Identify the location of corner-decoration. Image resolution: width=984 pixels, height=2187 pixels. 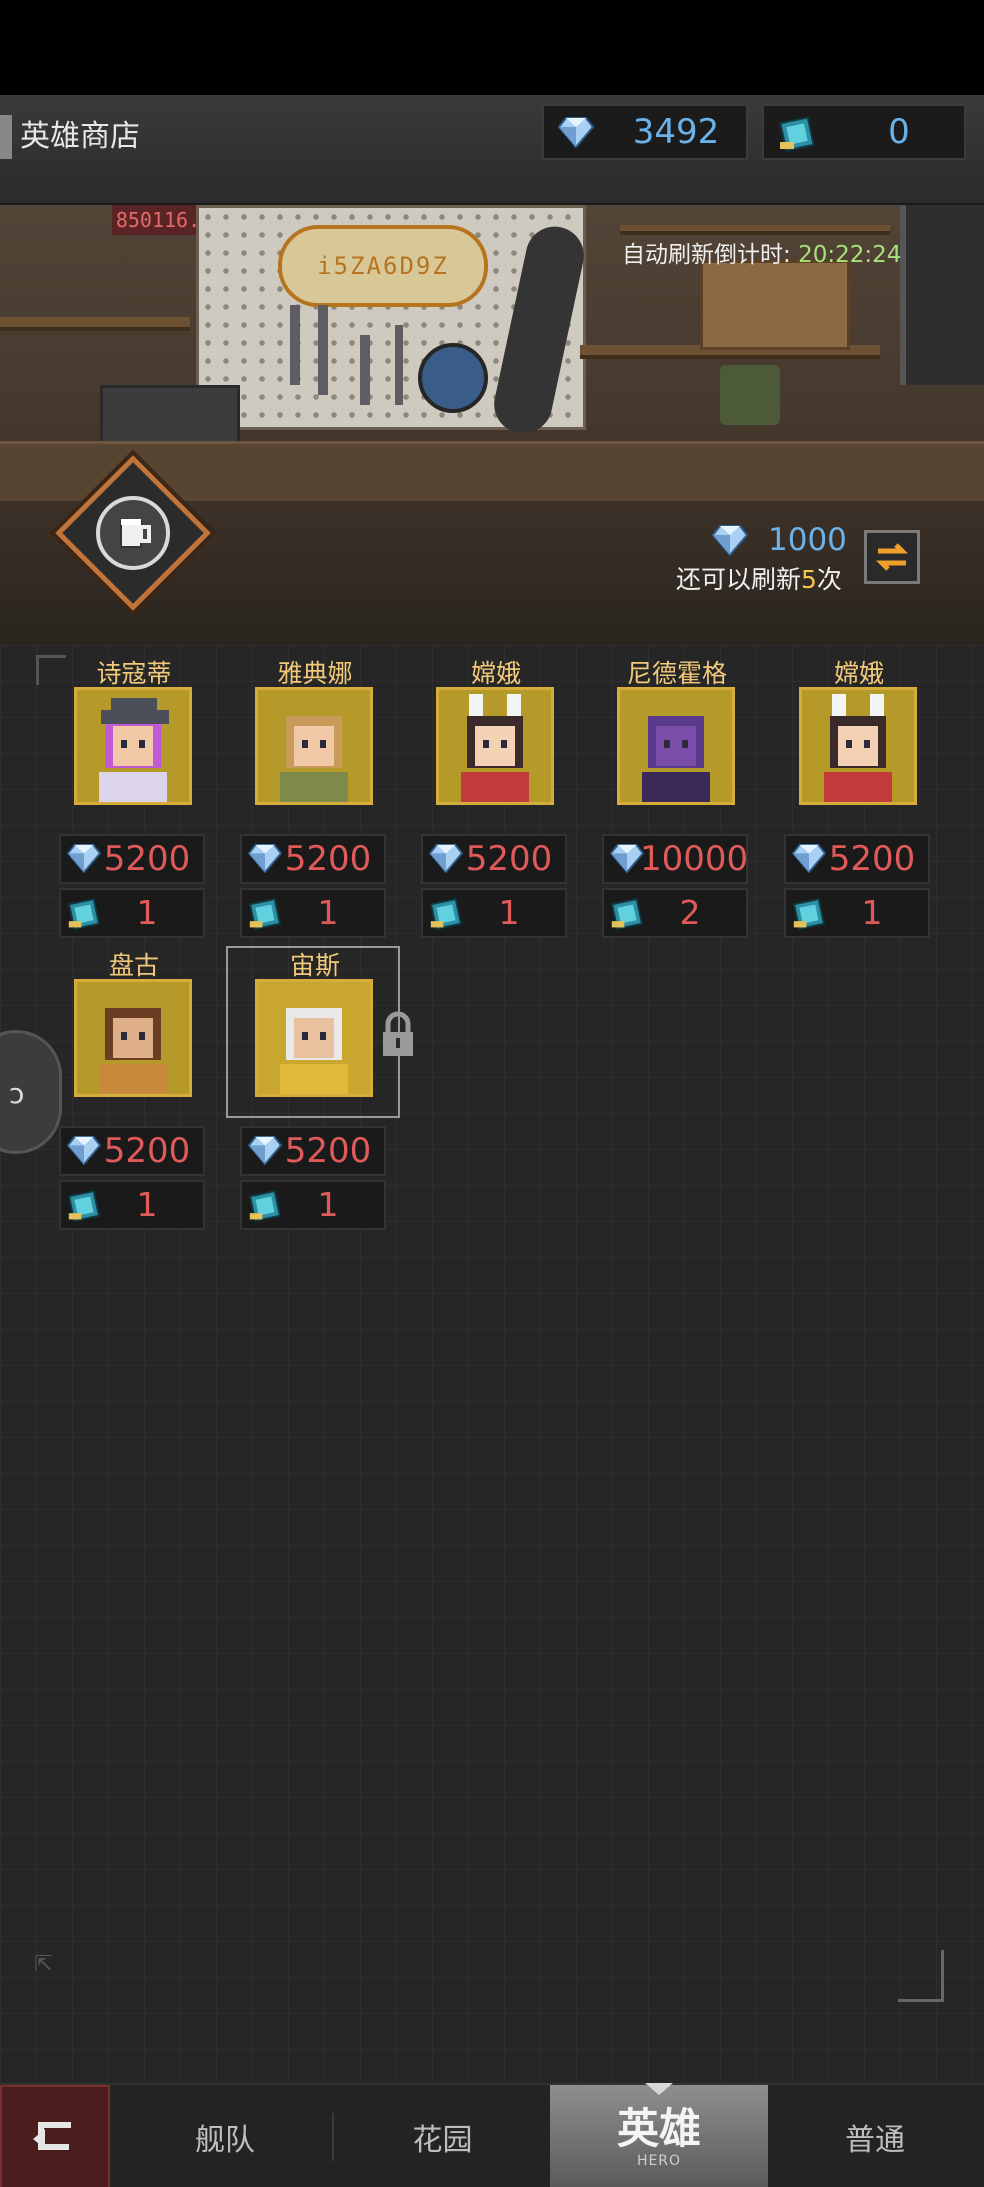
(921, 1976).